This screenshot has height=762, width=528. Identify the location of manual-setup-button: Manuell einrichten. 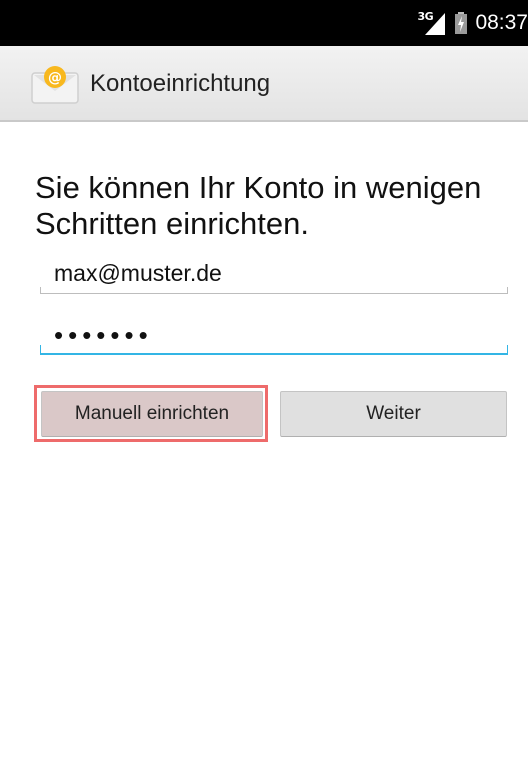
(152, 414).